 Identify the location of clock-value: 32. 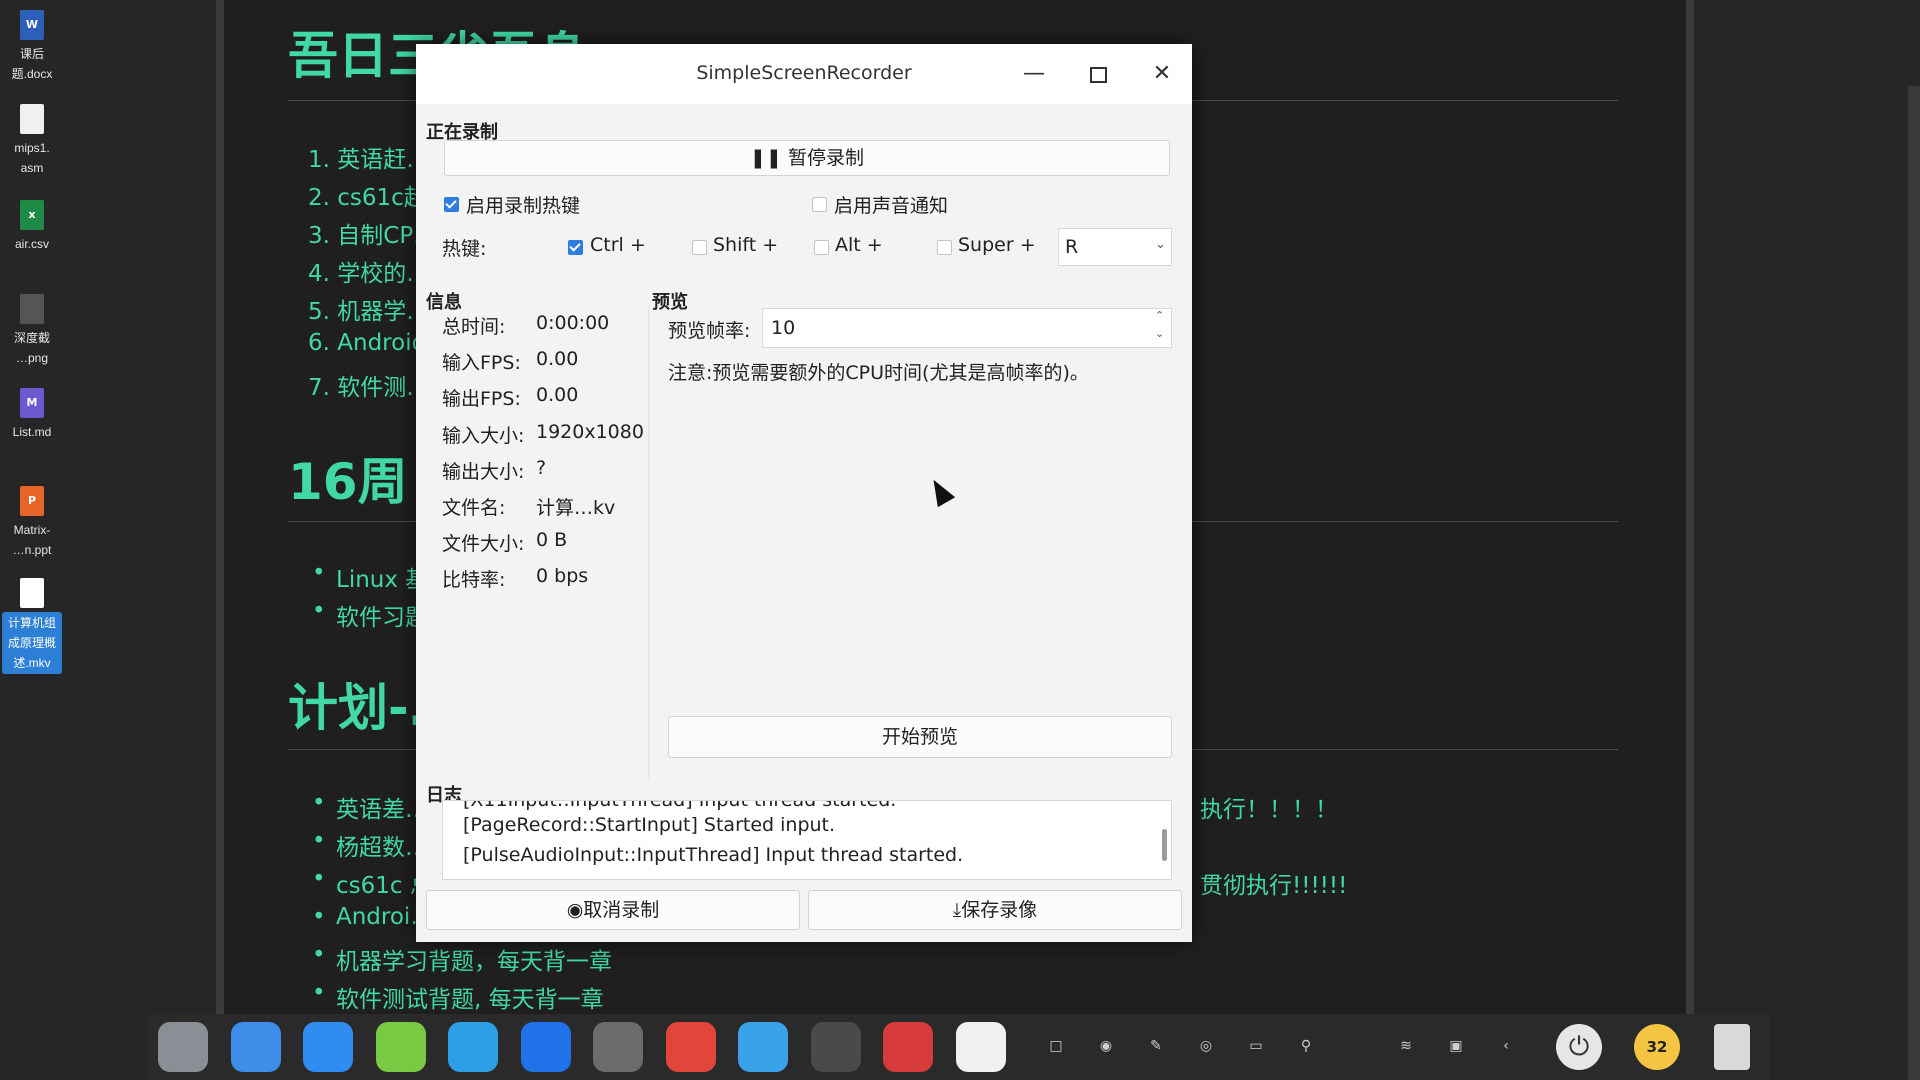
(1657, 1047).